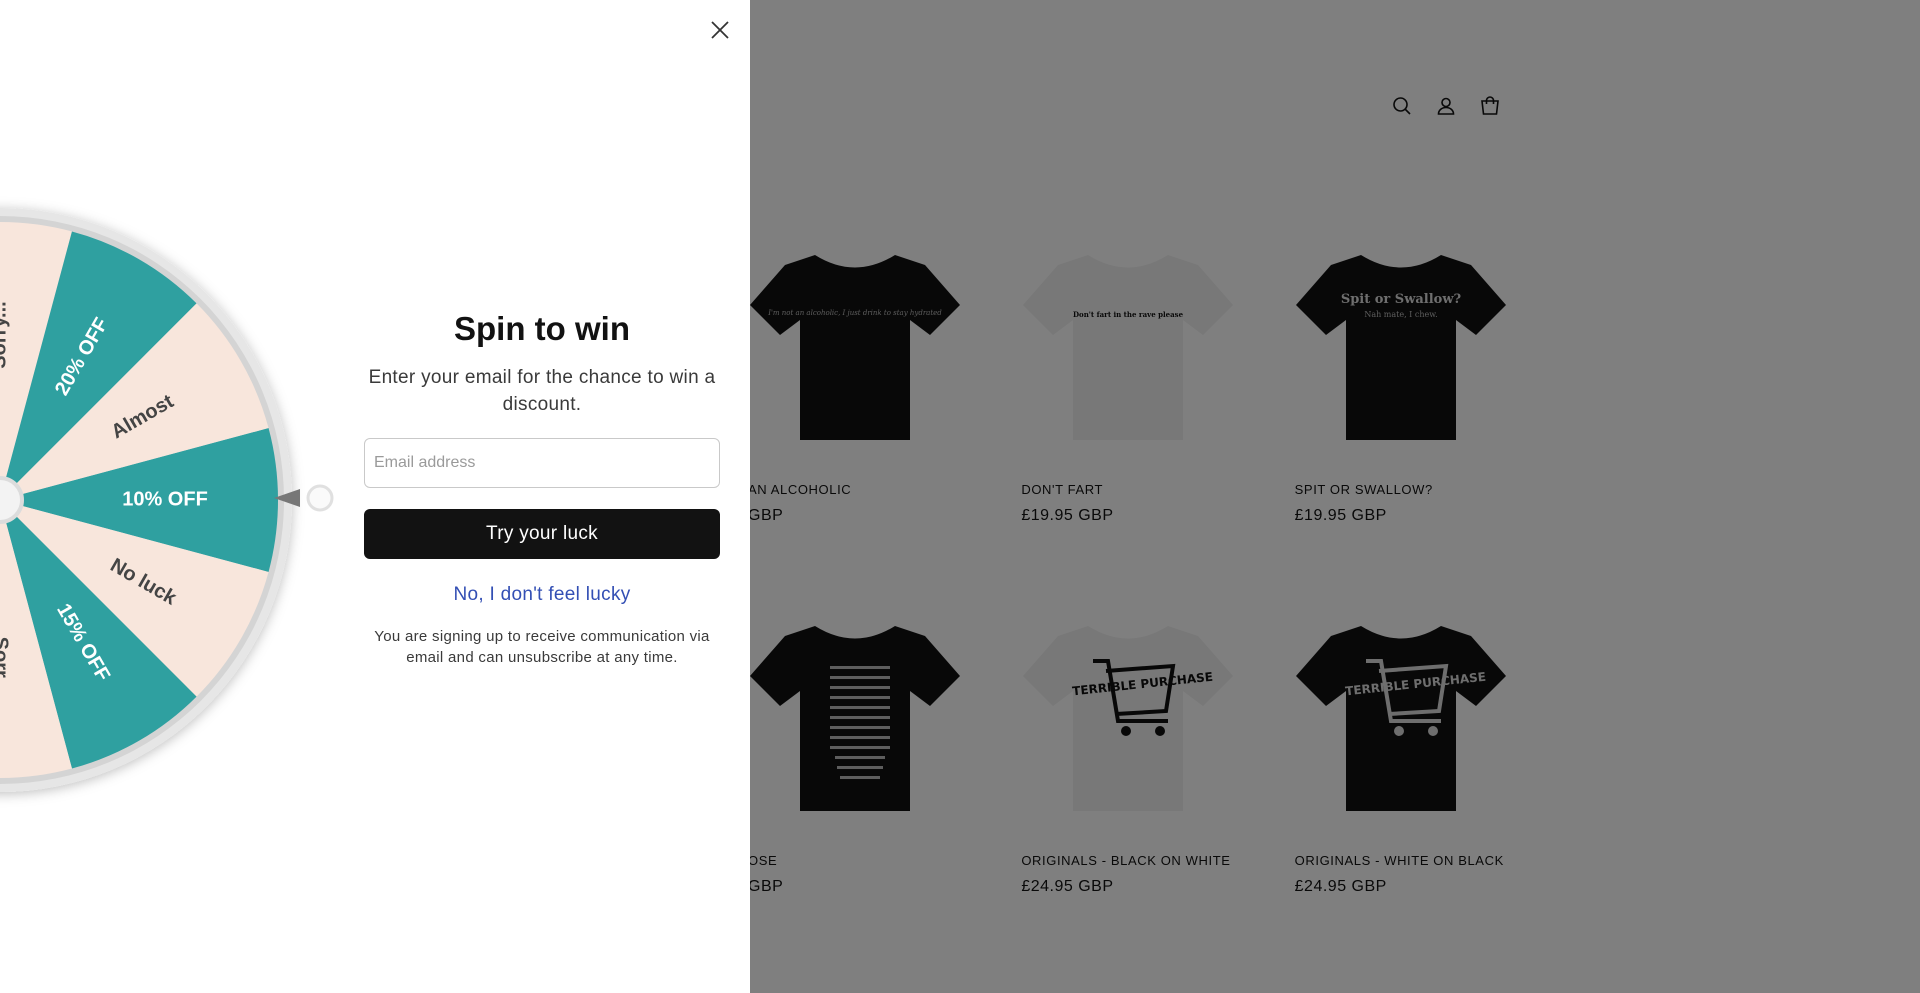  Describe the element at coordinates (720, 30) in the screenshot. I see `close-icon` at that location.